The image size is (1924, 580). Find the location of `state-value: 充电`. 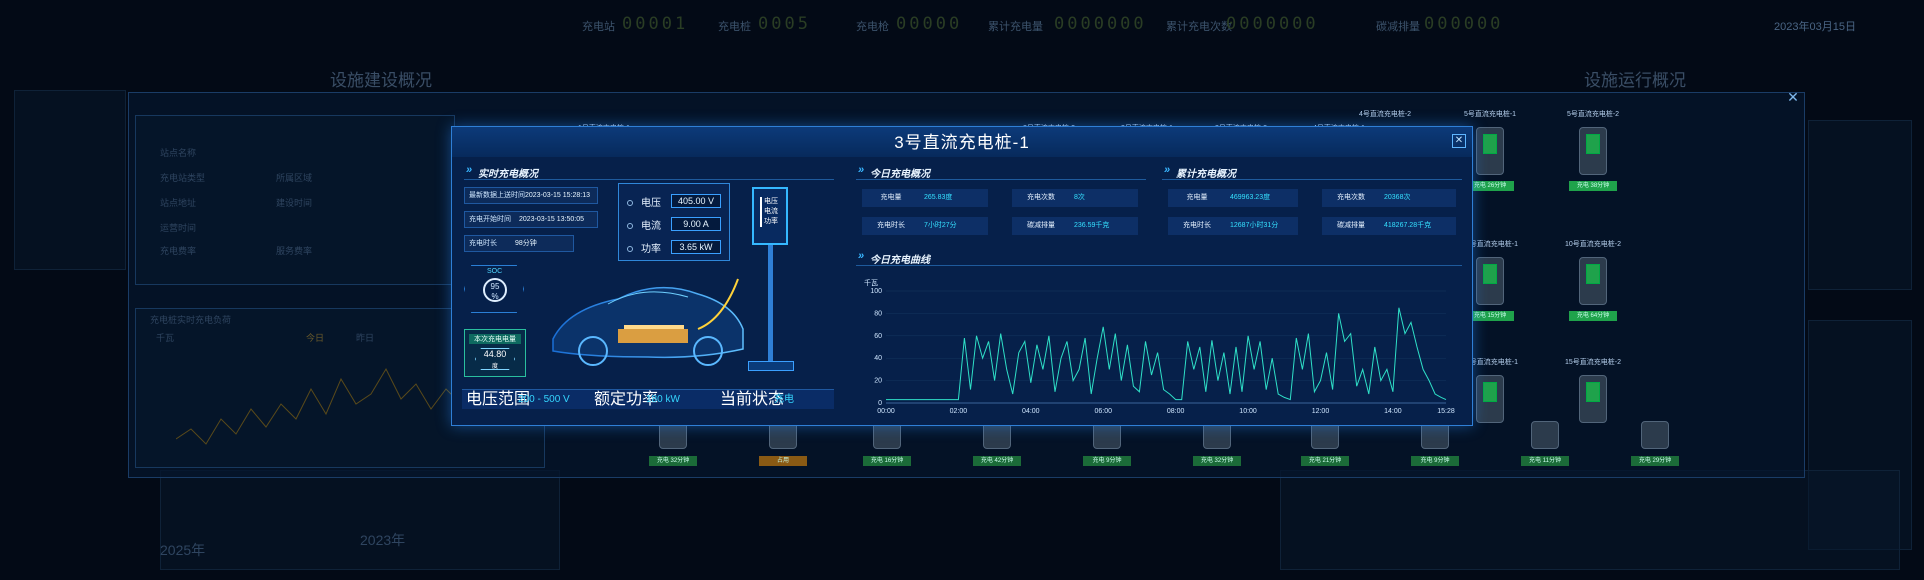

state-value: 充电 is located at coordinates (784, 399).